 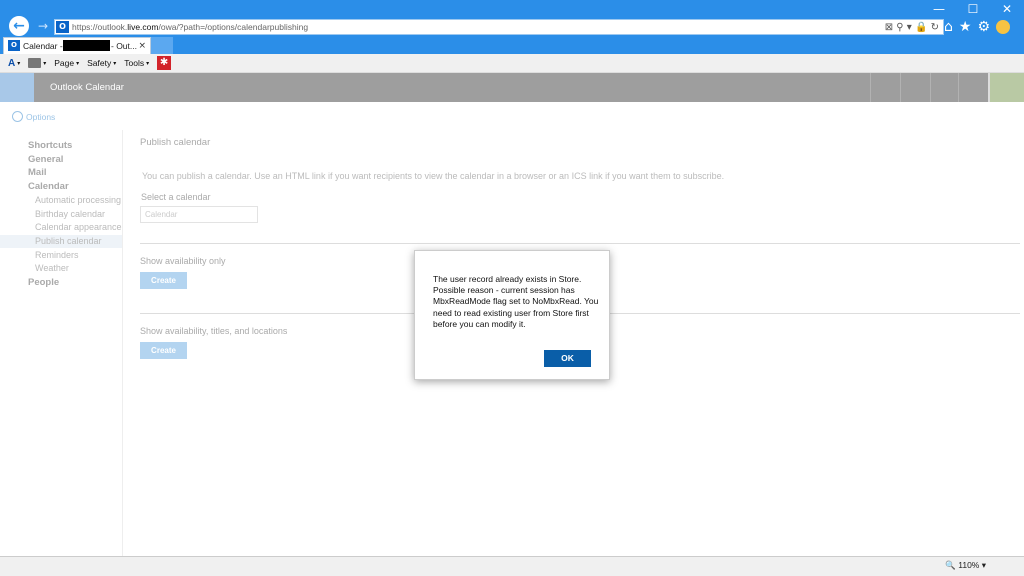 I want to click on nav-item-weather: Weather, so click(x=79, y=268).